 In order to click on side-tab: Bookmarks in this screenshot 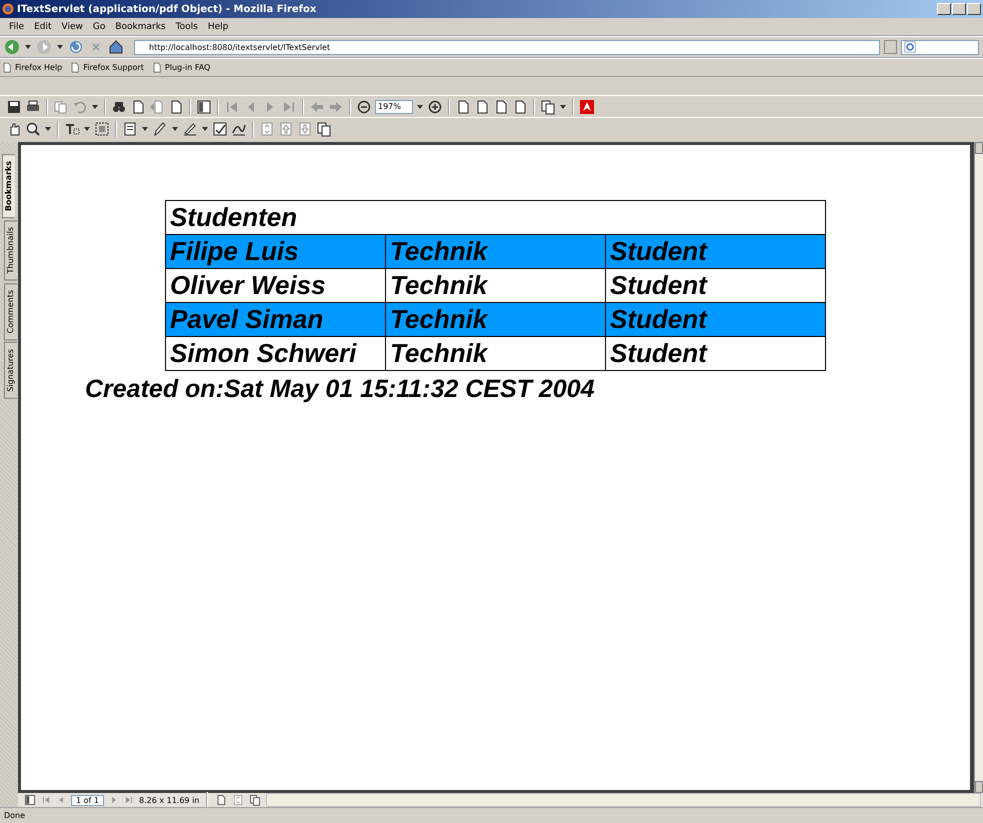, I will do `click(8, 186)`.